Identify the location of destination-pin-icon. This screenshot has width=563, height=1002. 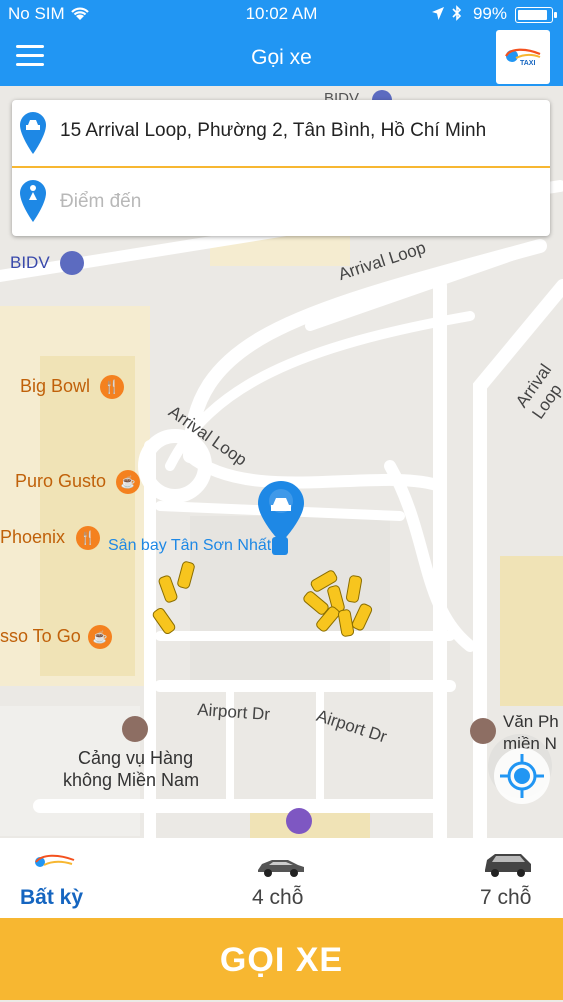
(33, 201).